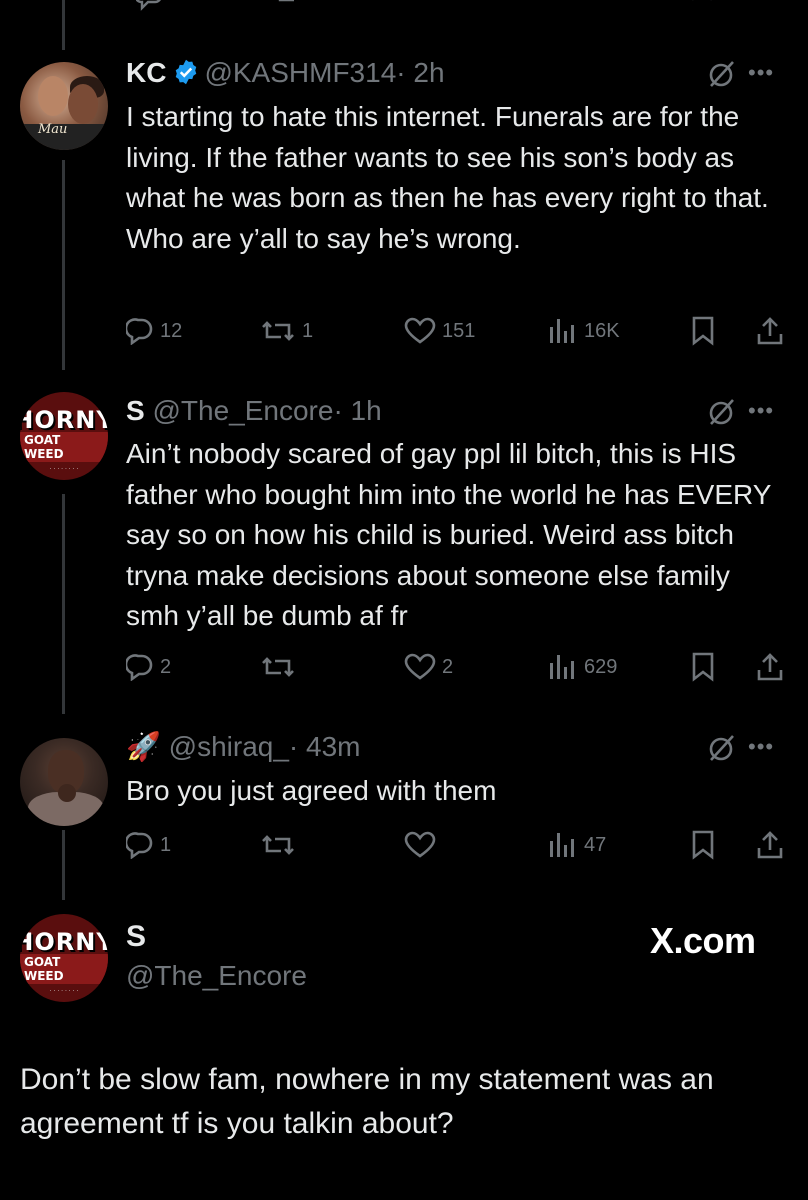 Image resolution: width=808 pixels, height=1200 pixels. Describe the element at coordinates (703, 940) in the screenshot. I see `x-com-watermark: X.com` at that location.